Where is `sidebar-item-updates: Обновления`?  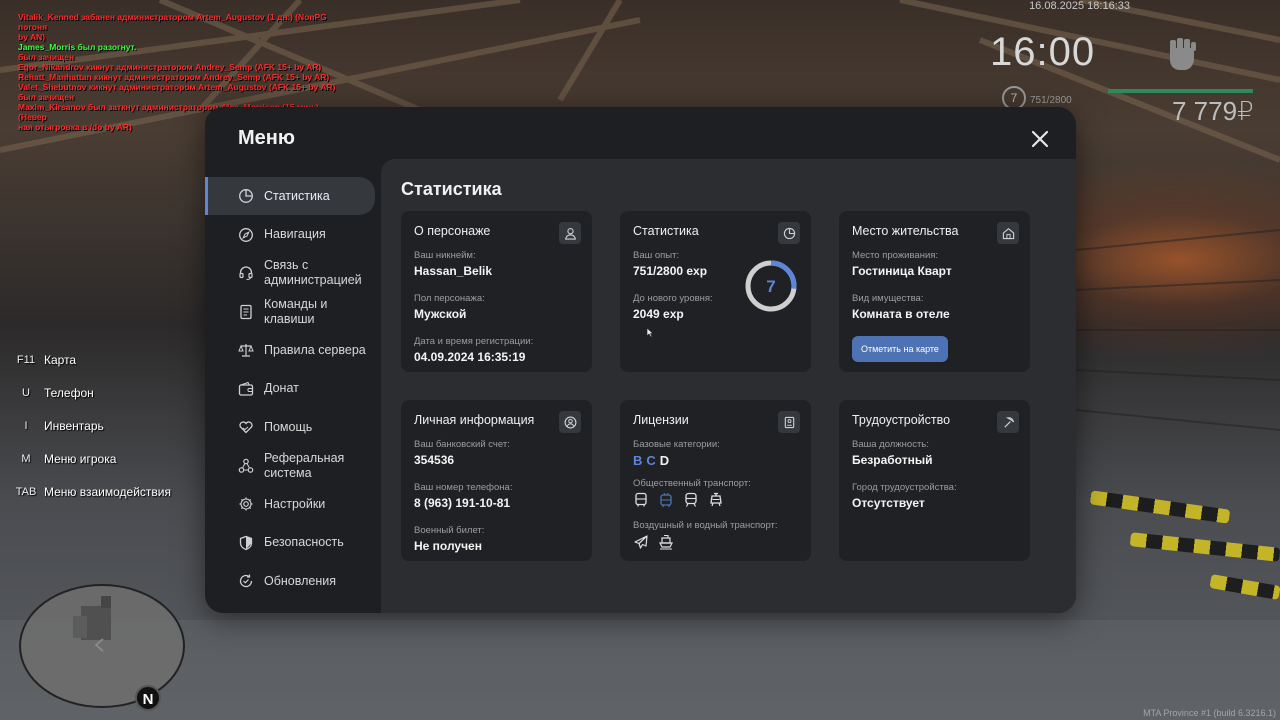
sidebar-item-updates: Обновления is located at coordinates (293, 581).